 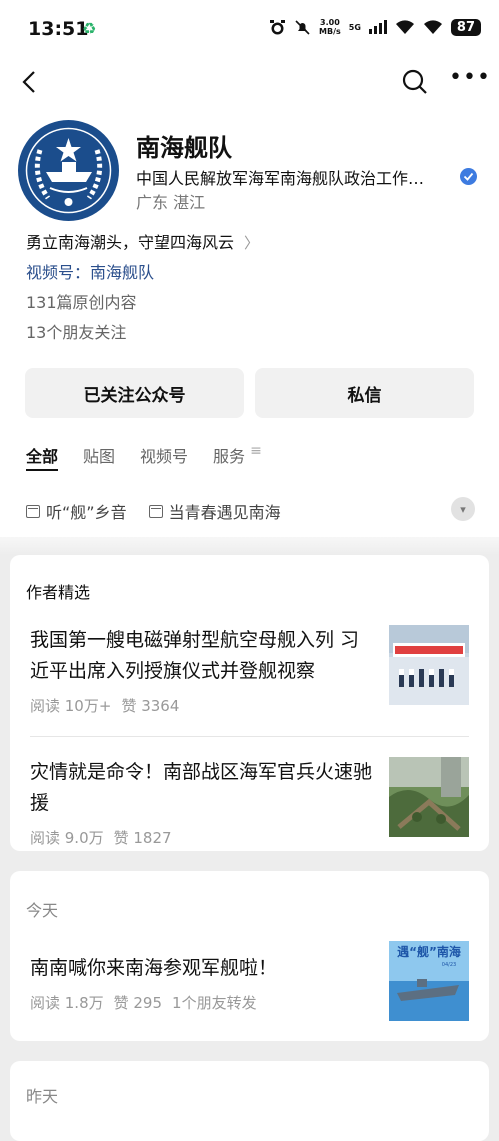 I want to click on profile-slogan: 勇立南海潮头，守望四海风云 〉, so click(x=249, y=243).